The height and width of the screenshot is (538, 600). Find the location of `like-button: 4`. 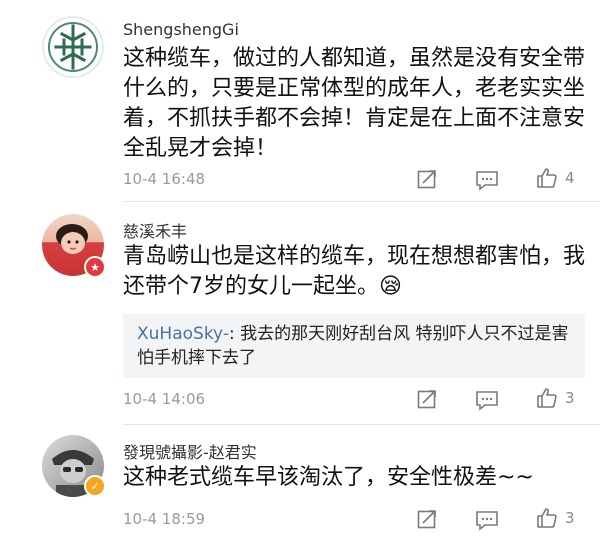

like-button: 4 is located at coordinates (555, 178).